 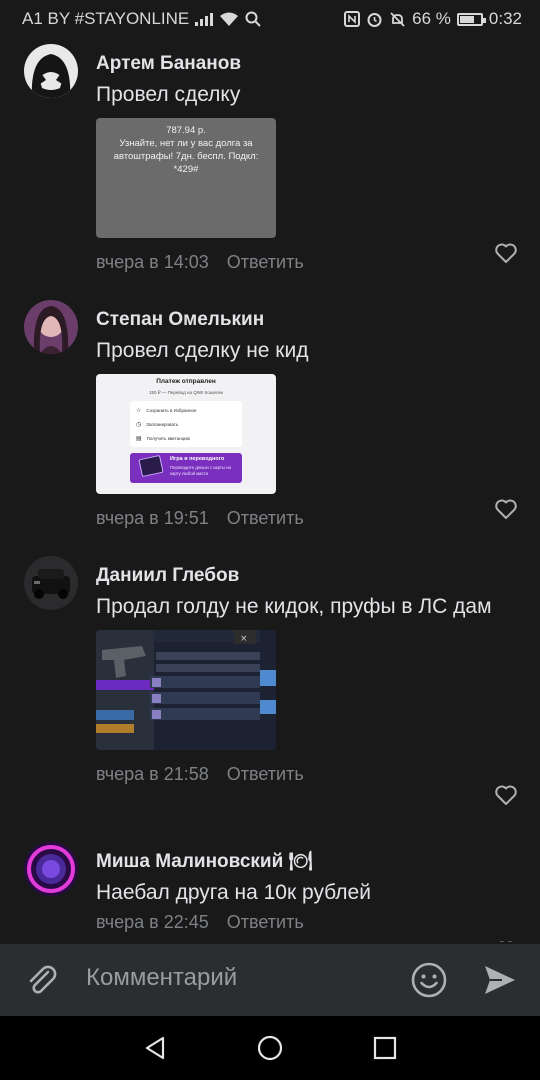 I want to click on battery-percent: 66 %, so click(x=431, y=18).